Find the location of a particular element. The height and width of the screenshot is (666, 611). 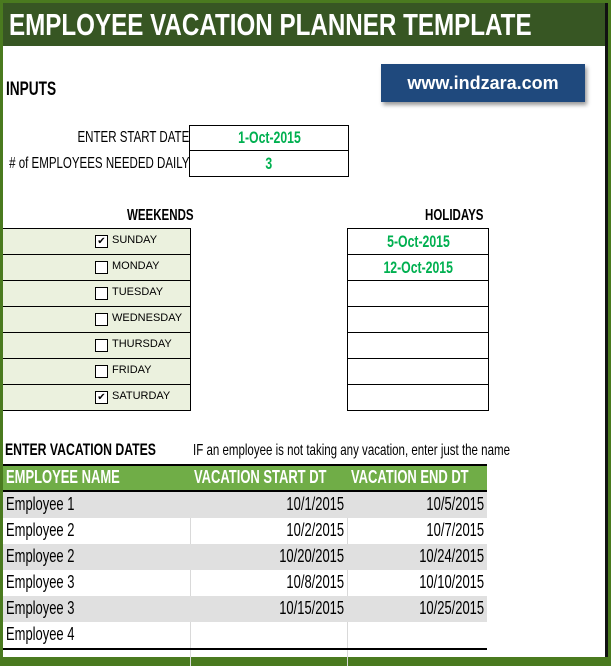

weekend-row-monday: MONDAY is located at coordinates (96, 268).